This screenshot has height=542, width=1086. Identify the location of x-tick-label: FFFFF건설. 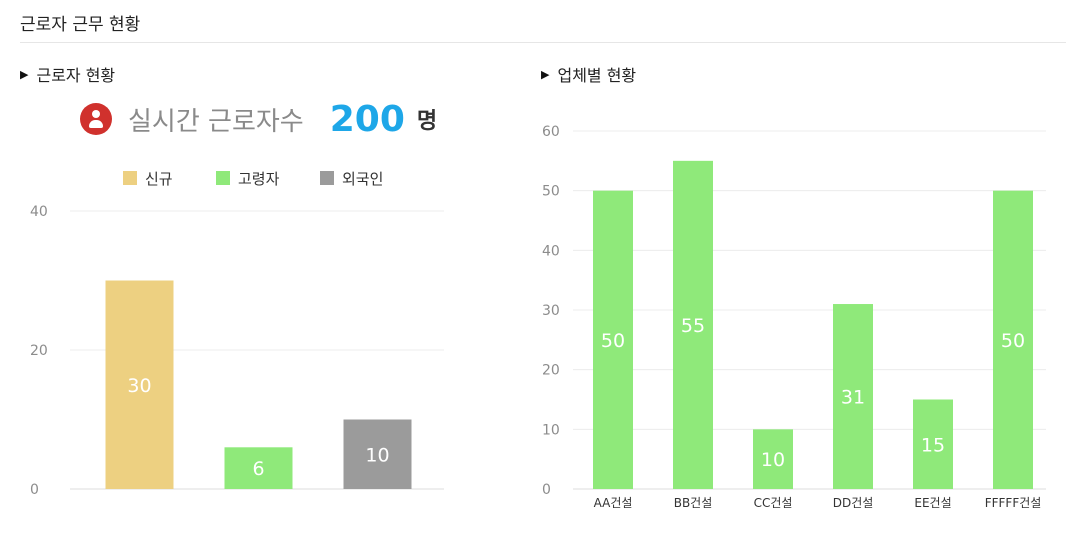
(1013, 503).